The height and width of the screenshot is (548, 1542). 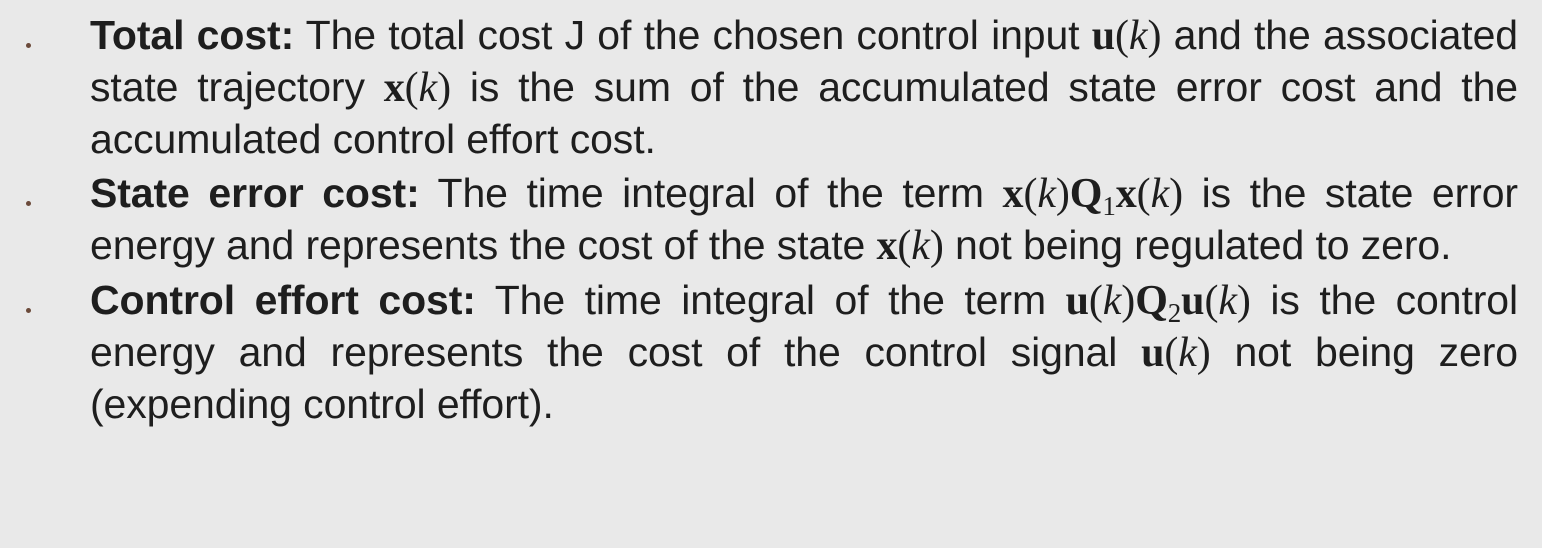 I want to click on math-x-q1-x: x(k)Q1x(k), so click(x=1093, y=196).